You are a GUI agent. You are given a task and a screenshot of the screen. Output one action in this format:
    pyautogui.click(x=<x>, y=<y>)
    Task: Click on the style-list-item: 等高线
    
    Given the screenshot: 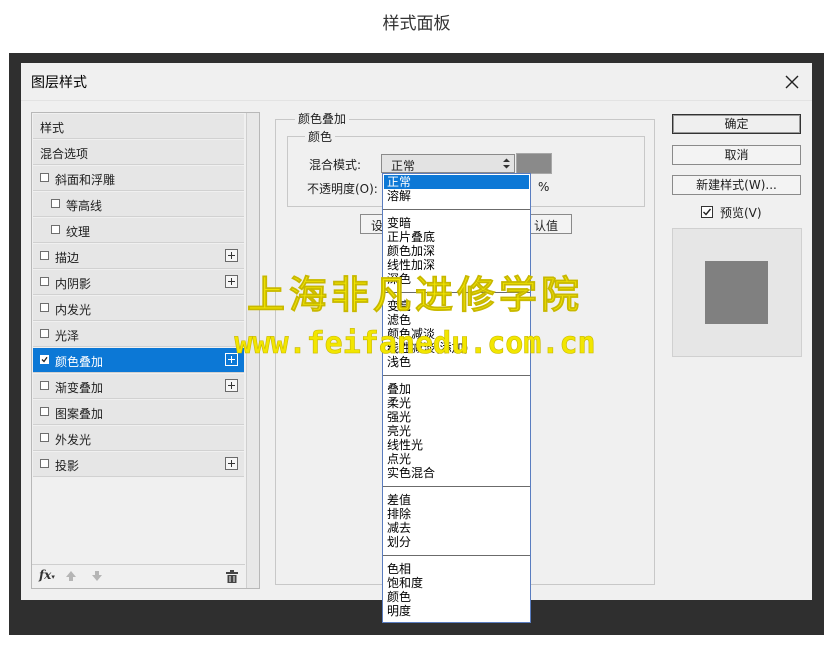 What is the action you would take?
    pyautogui.click(x=138, y=204)
    